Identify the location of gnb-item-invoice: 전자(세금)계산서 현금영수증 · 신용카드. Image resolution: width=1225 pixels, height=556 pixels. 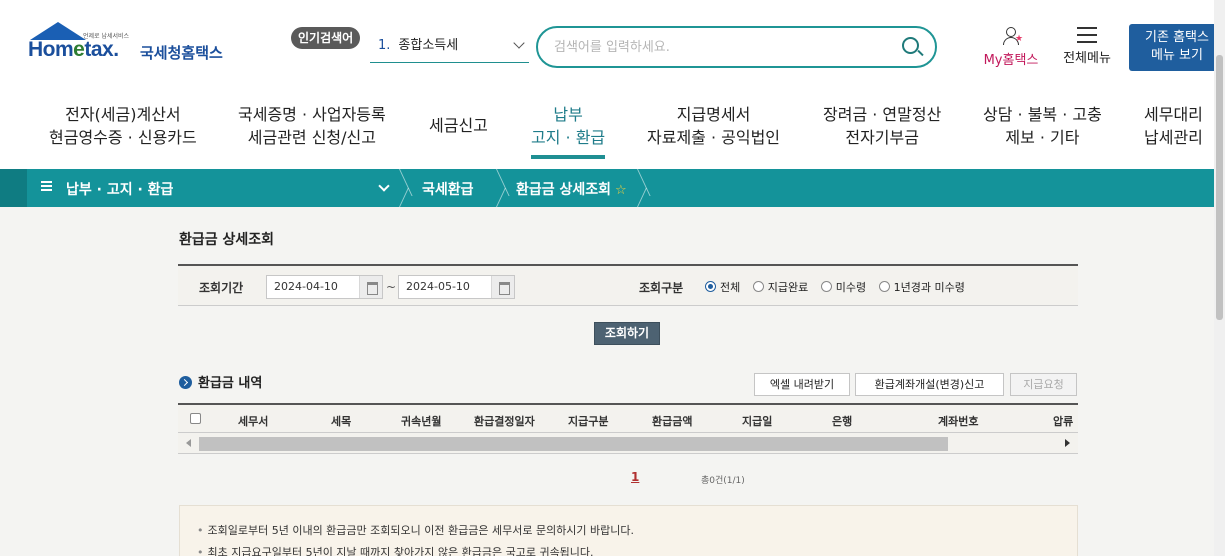
(123, 126).